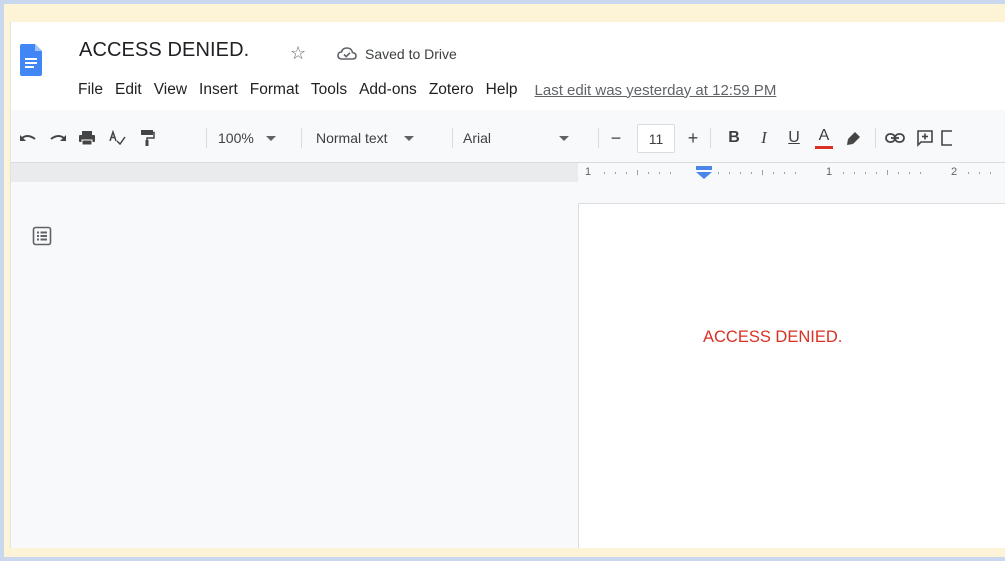 The width and height of the screenshot is (1005, 561). What do you see at coordinates (42, 238) in the screenshot?
I see `outline-icon` at bounding box center [42, 238].